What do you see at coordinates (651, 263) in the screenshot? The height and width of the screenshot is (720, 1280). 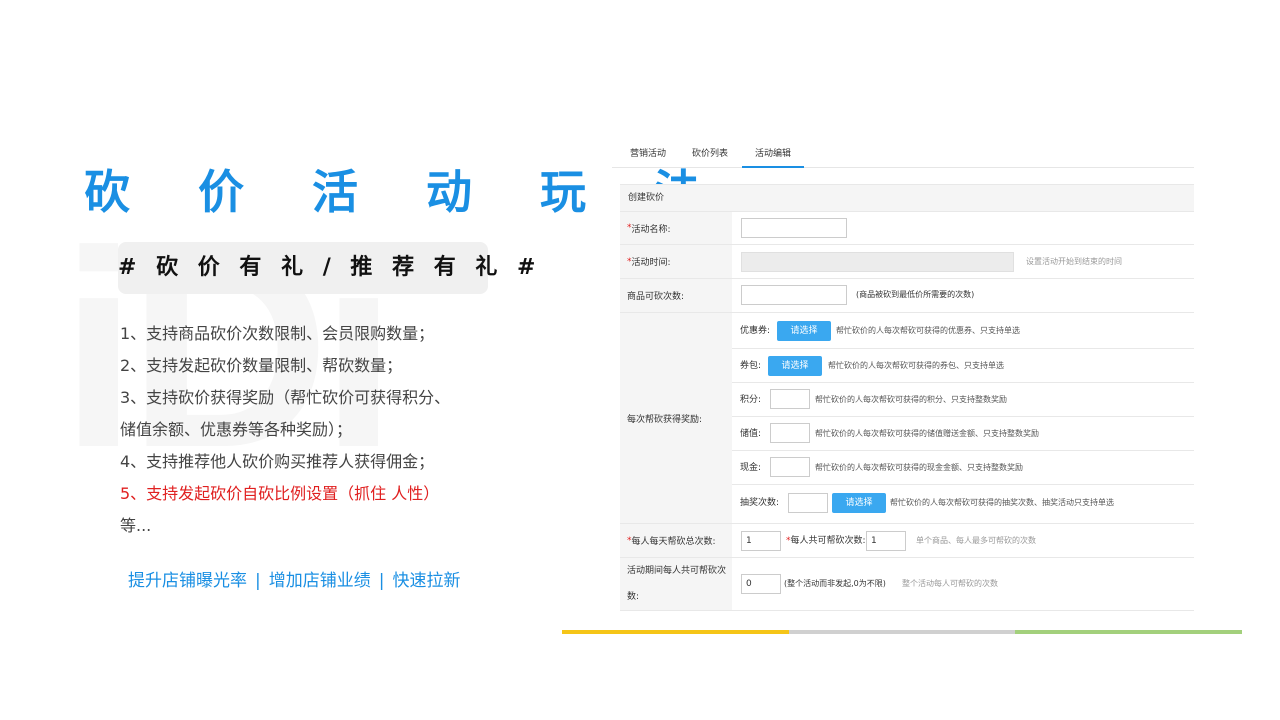 I see `activity-time-label: 活动时间:` at bounding box center [651, 263].